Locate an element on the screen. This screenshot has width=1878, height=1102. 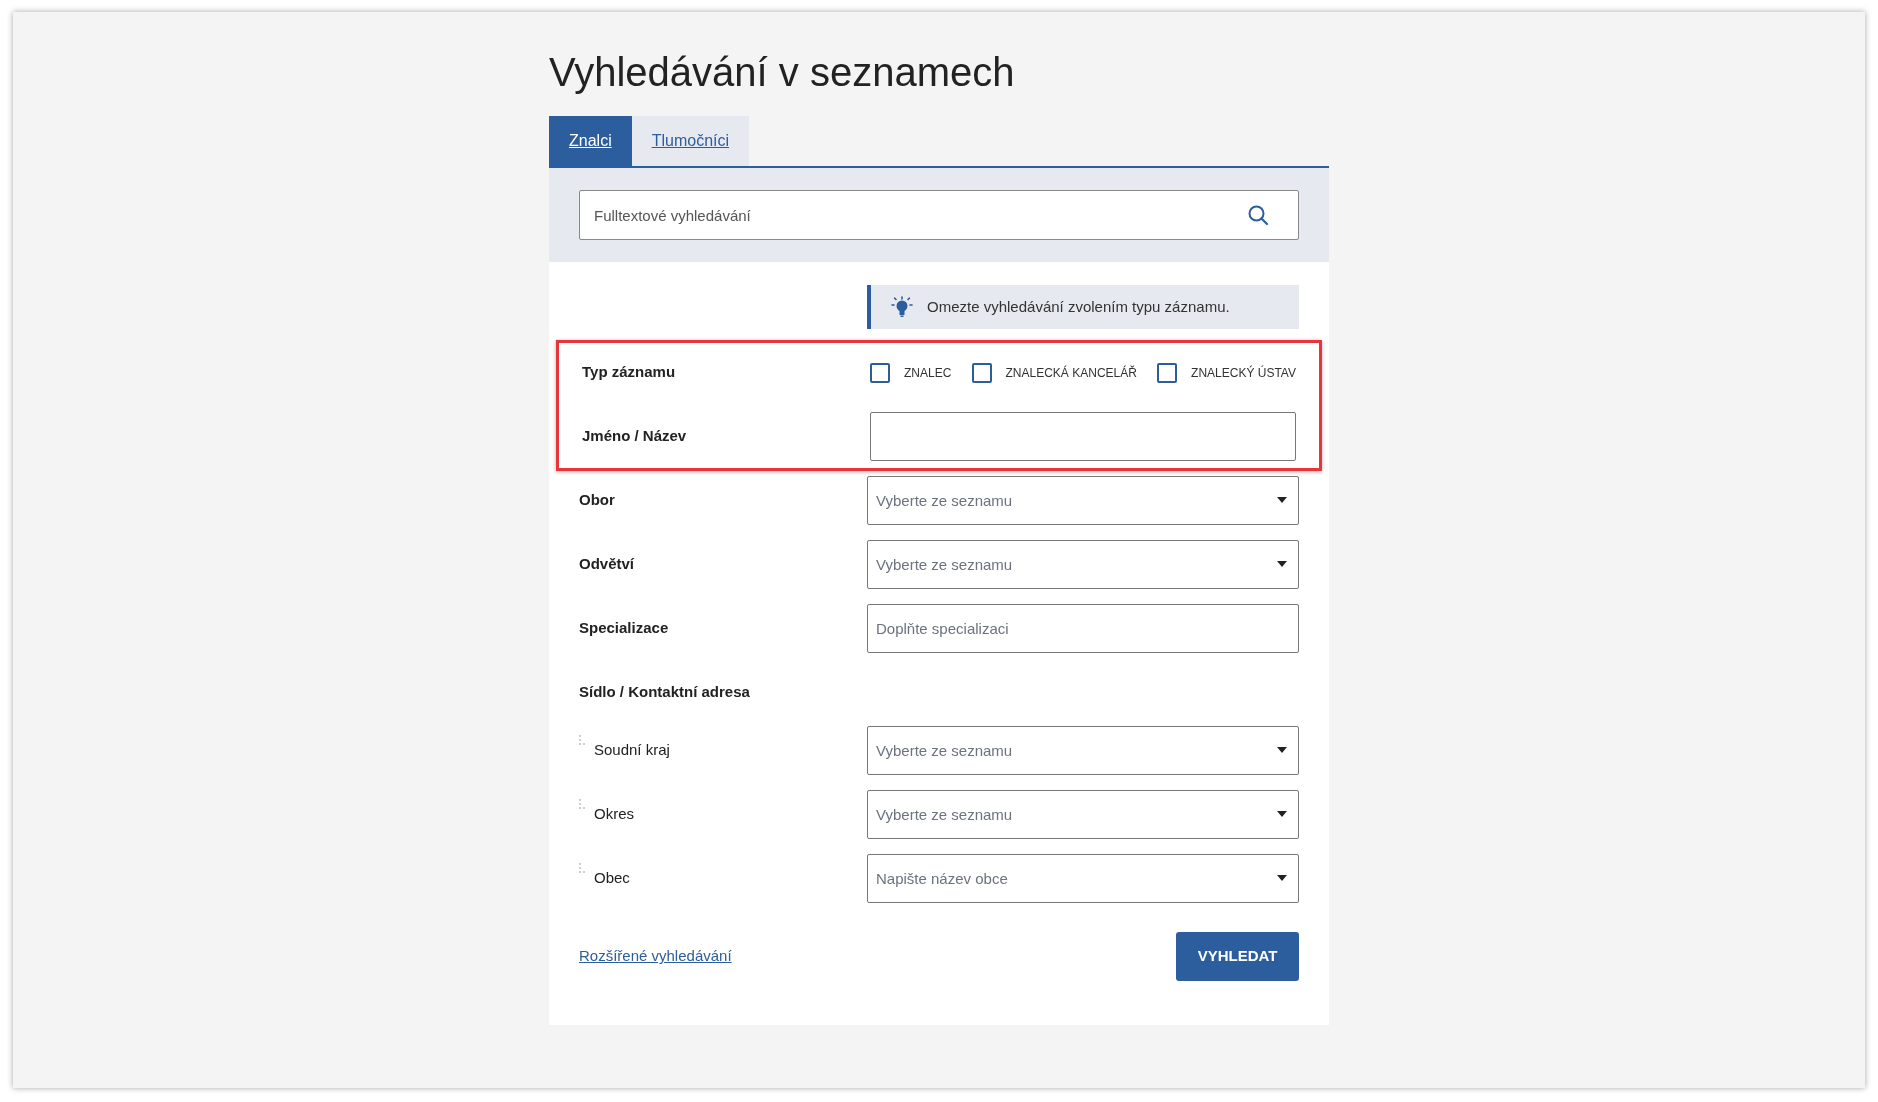
advanced-search-link: Rozšířené vyhledávání is located at coordinates (655, 956).